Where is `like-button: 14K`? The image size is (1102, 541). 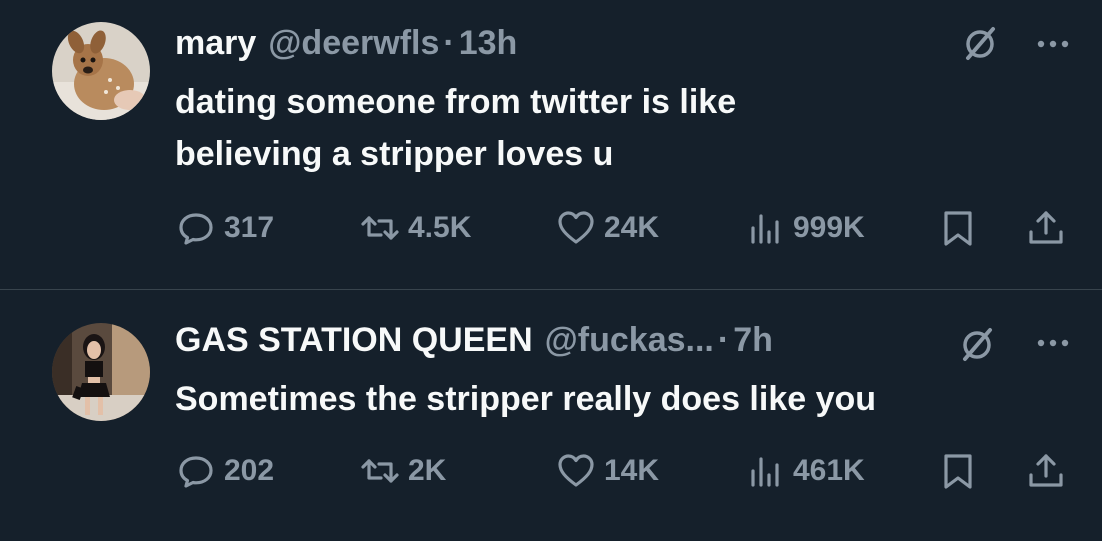
like-button: 14K is located at coordinates (607, 471).